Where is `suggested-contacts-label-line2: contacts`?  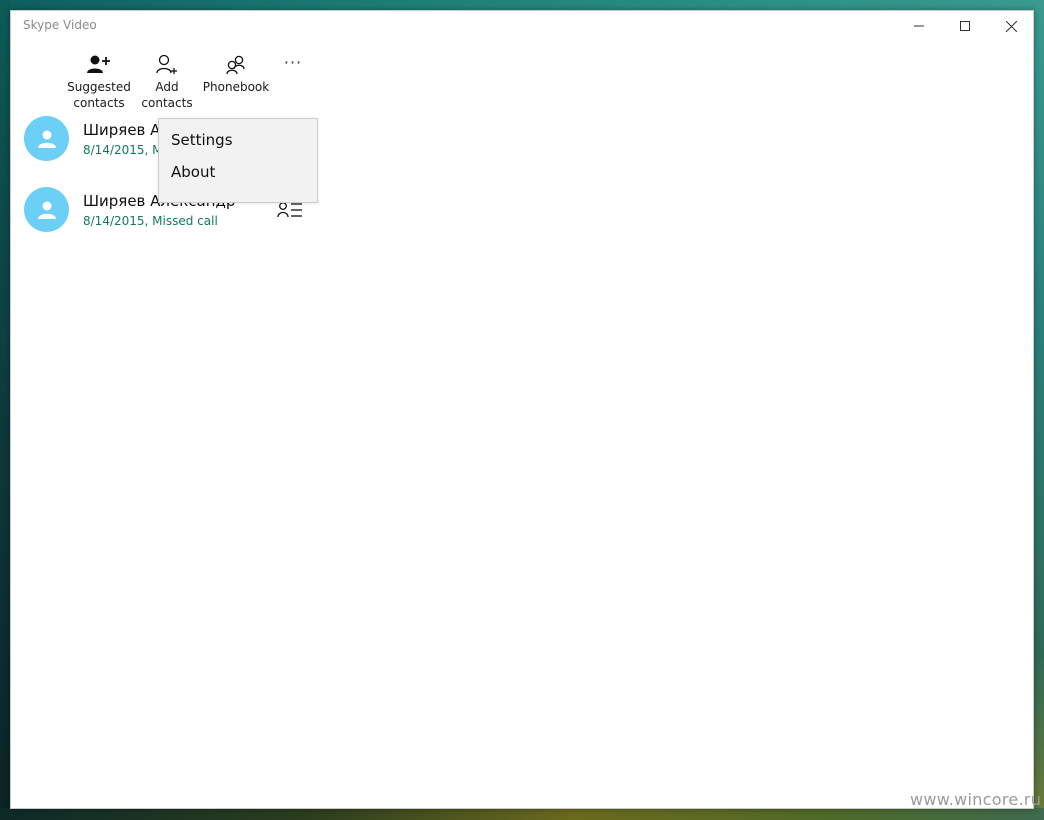
suggested-contacts-label-line2: contacts is located at coordinates (99, 103).